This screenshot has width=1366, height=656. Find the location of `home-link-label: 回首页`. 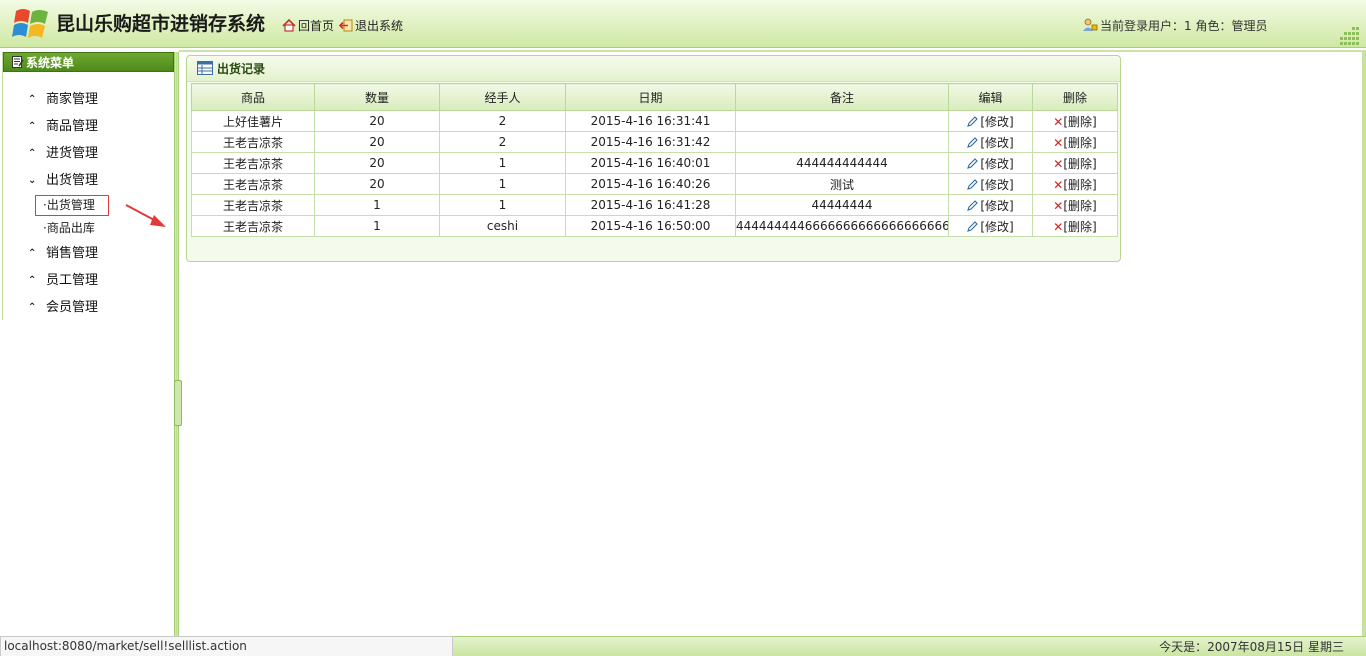

home-link-label: 回首页 is located at coordinates (316, 26).